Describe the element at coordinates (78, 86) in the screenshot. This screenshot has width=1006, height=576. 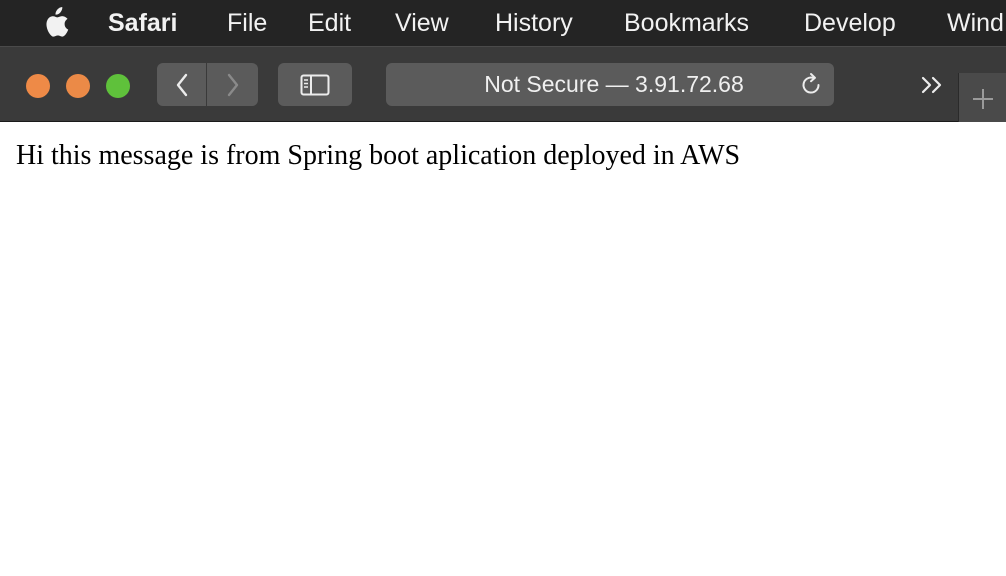
I see `minimize-window-button` at that location.